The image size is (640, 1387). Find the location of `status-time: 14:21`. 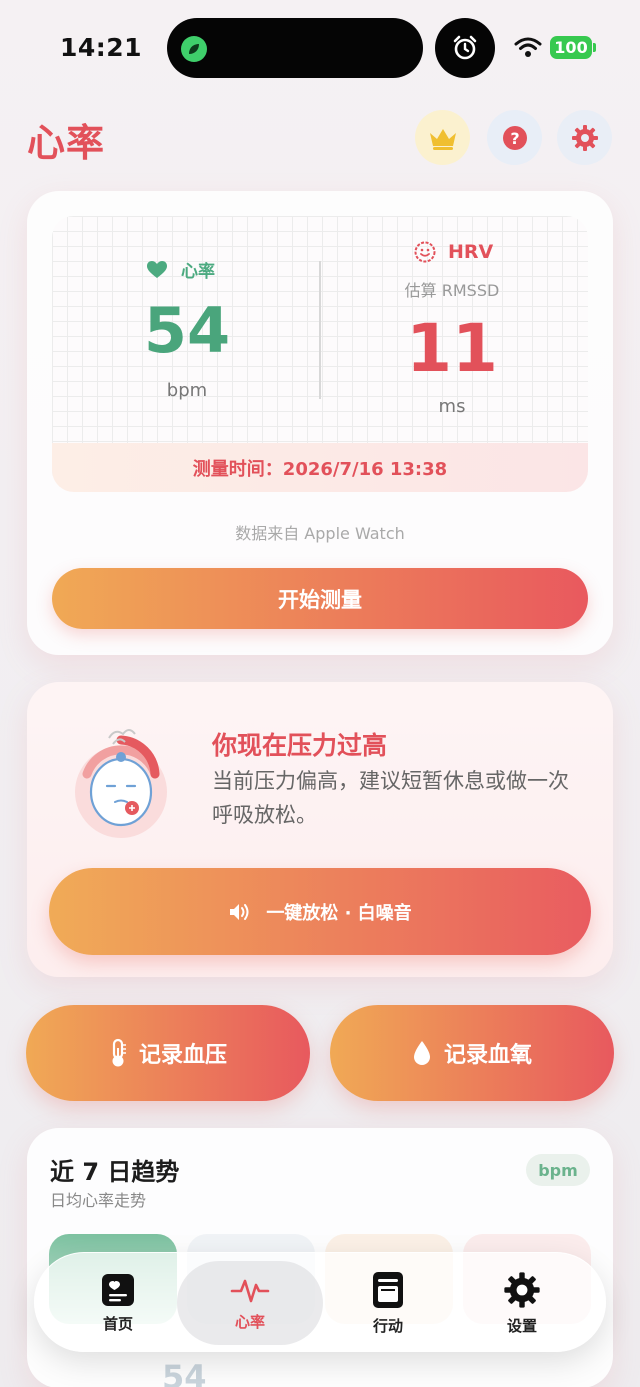

status-time: 14:21 is located at coordinates (101, 47).